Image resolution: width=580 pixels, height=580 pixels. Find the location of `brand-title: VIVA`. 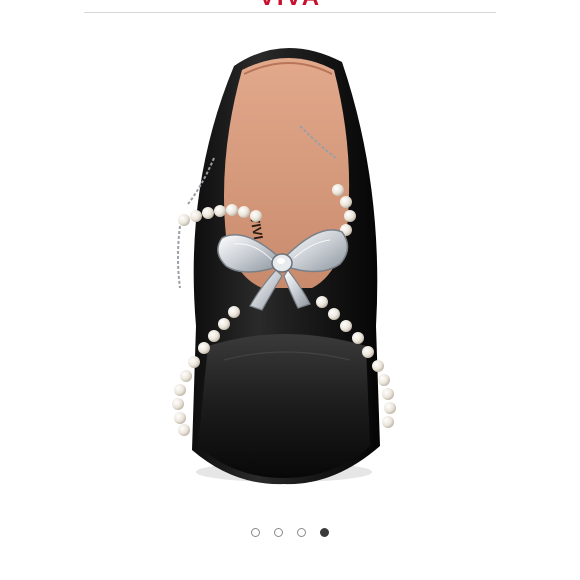

brand-title: VIVA is located at coordinates (290, 5).